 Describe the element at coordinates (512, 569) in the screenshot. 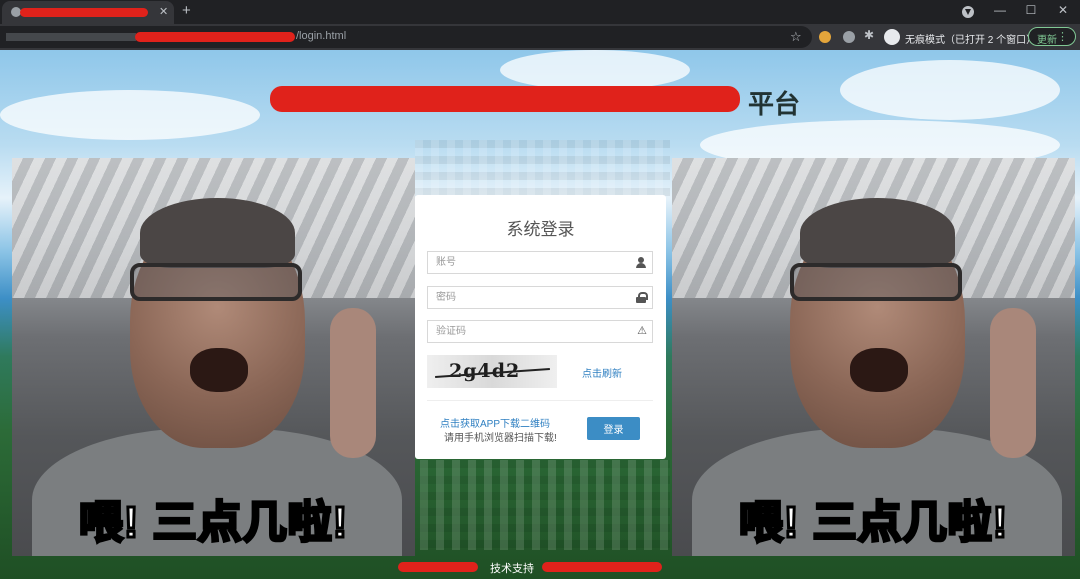

I see `footer-text: 技术支持` at that location.